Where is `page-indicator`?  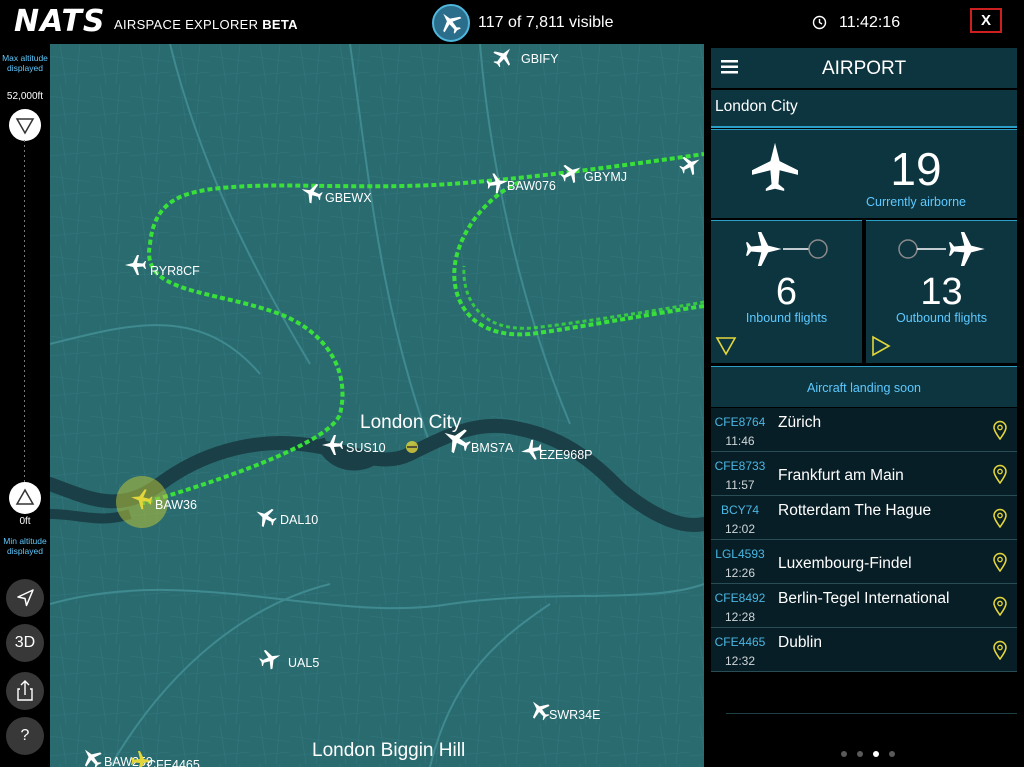 page-indicator is located at coordinates (868, 753).